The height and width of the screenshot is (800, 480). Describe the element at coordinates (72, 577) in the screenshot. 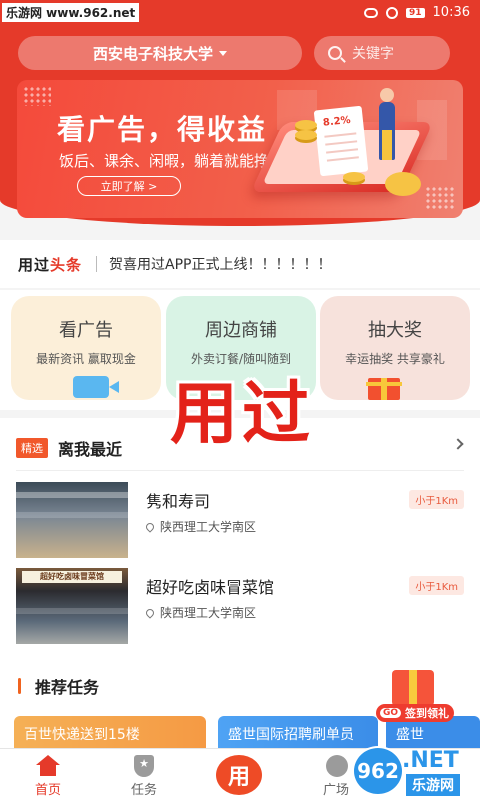

I see `shop-sign: 超好吃卤味冒菜馆` at that location.